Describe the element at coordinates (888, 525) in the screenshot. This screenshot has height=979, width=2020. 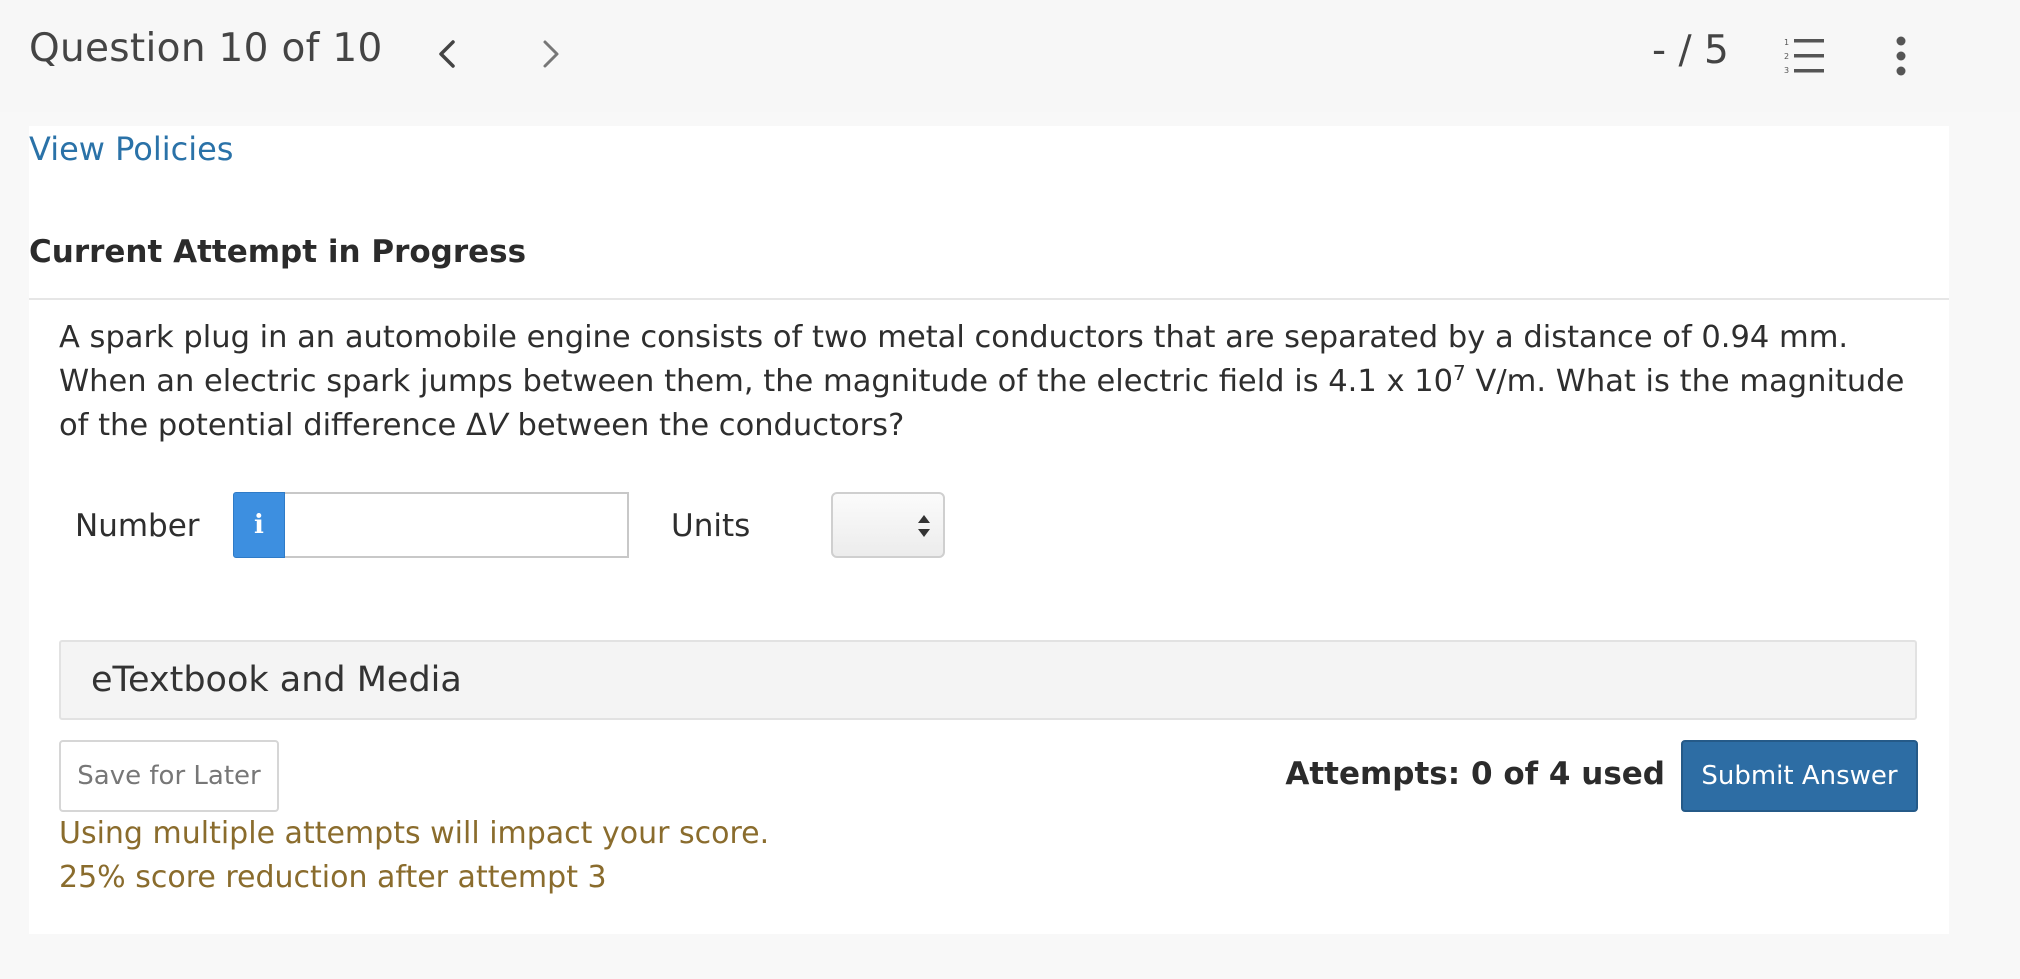
I see `units-select` at that location.